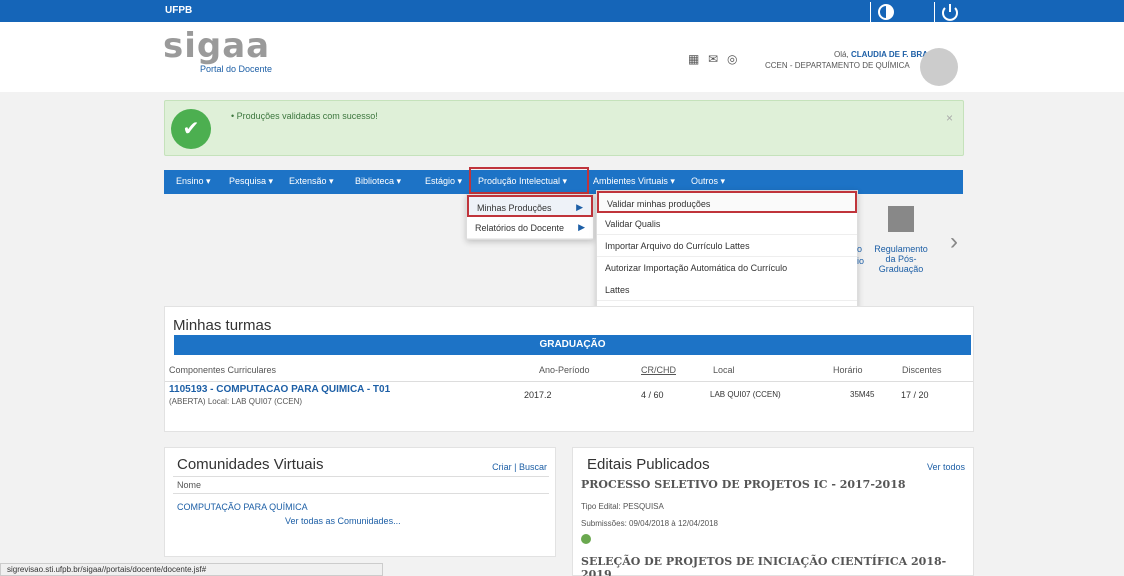 This screenshot has height=576, width=1124. Describe the element at coordinates (727, 290) in the screenshot. I see `item-autorizar-importacao-cont: Lattes` at that location.